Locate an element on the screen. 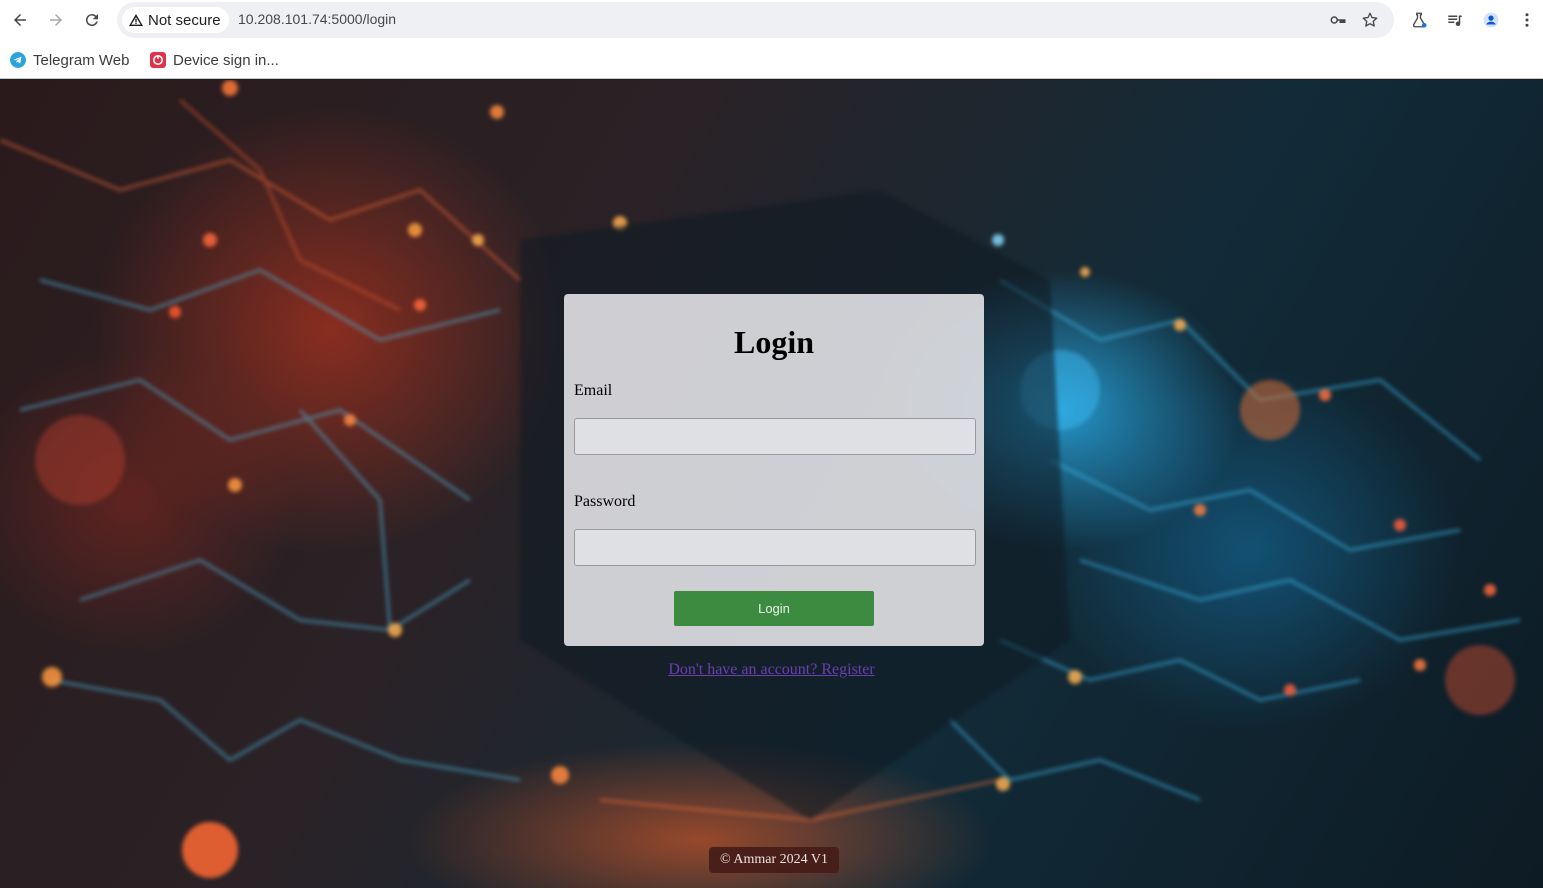 This screenshot has width=1543, height=888. labs-button is located at coordinates (1419, 20).